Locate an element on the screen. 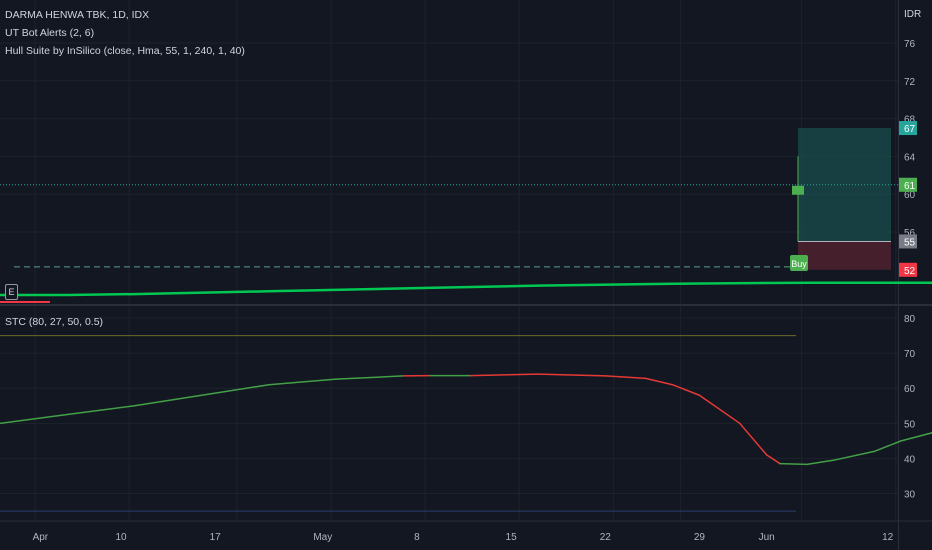  ut-bot-legend: UT Bot Alerts (2, 6) is located at coordinates (49, 33).